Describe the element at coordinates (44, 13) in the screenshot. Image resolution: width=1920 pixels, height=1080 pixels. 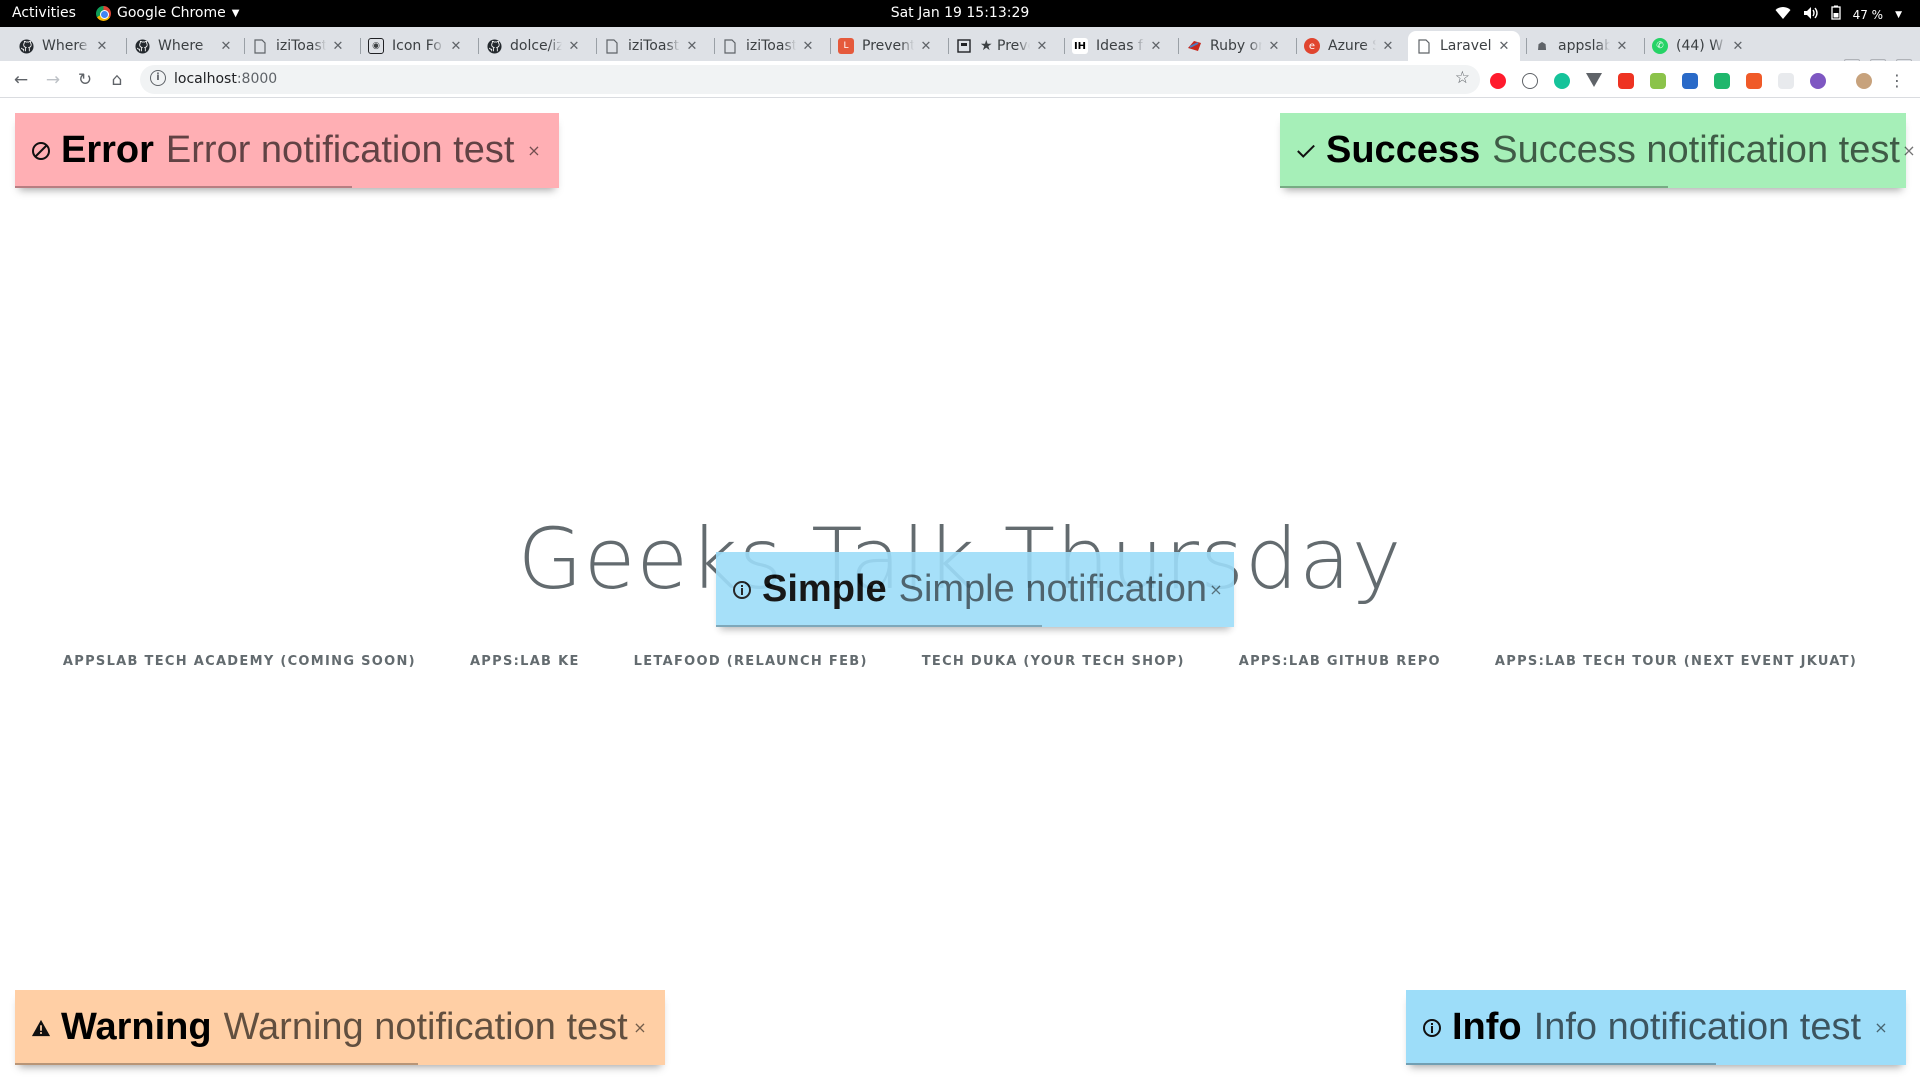
I see `activities-button: Activities` at that location.